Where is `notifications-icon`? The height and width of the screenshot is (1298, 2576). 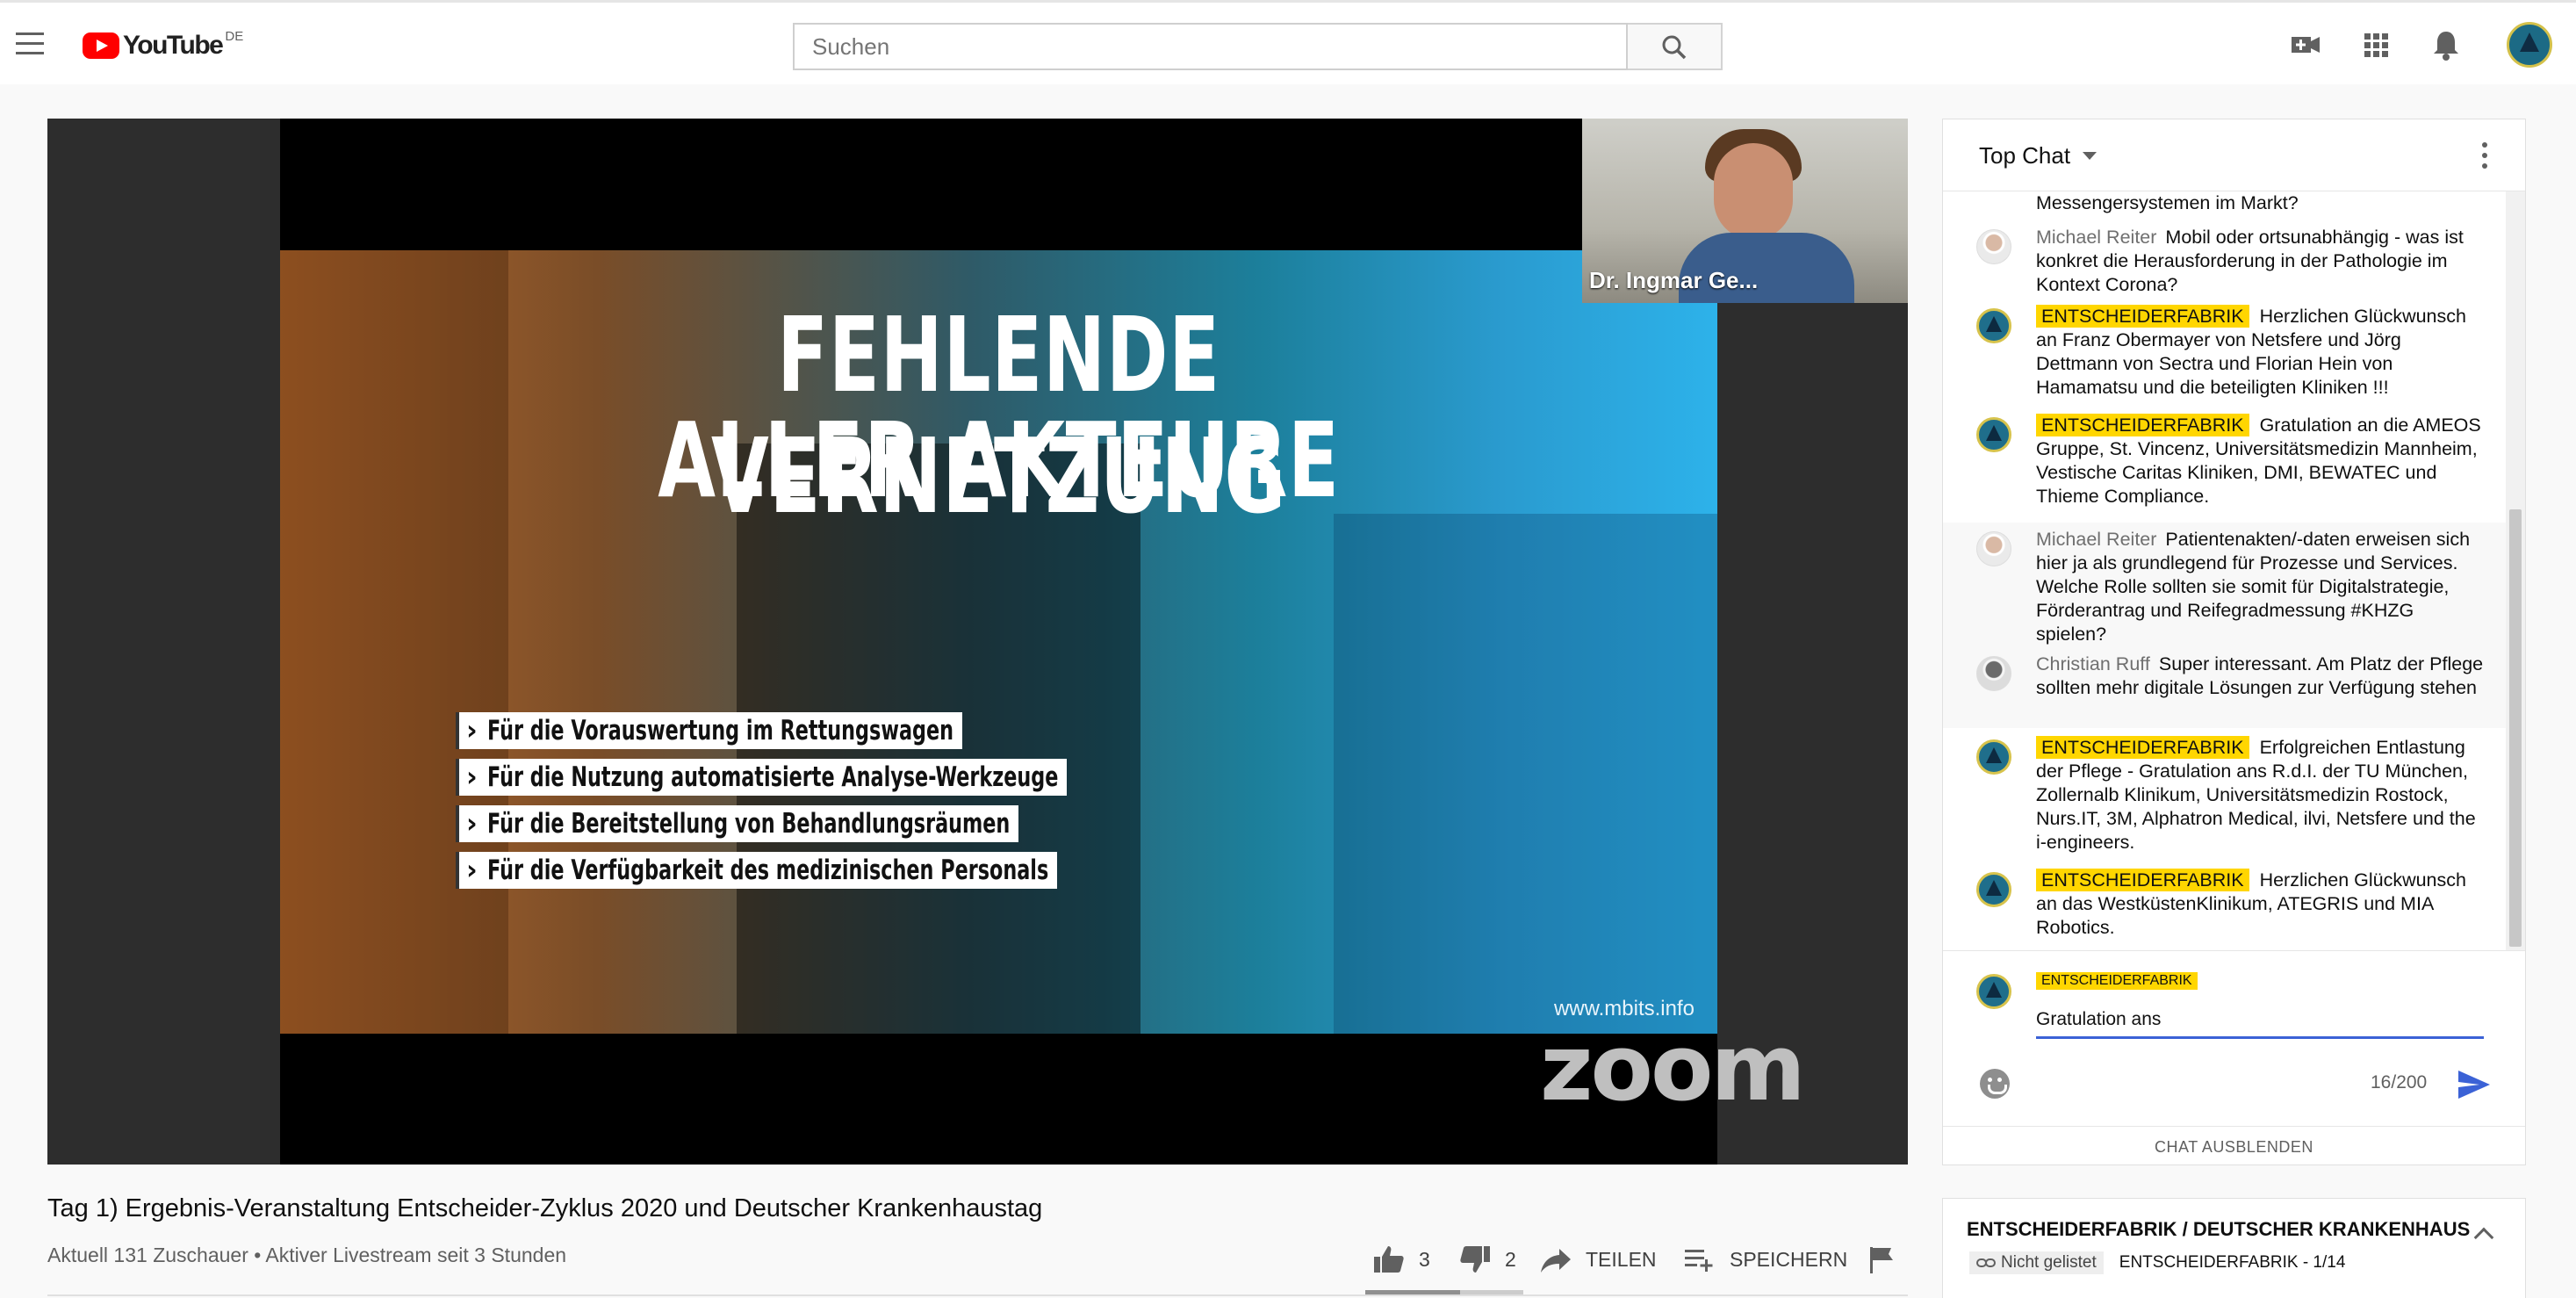
notifications-icon is located at coordinates (2446, 44).